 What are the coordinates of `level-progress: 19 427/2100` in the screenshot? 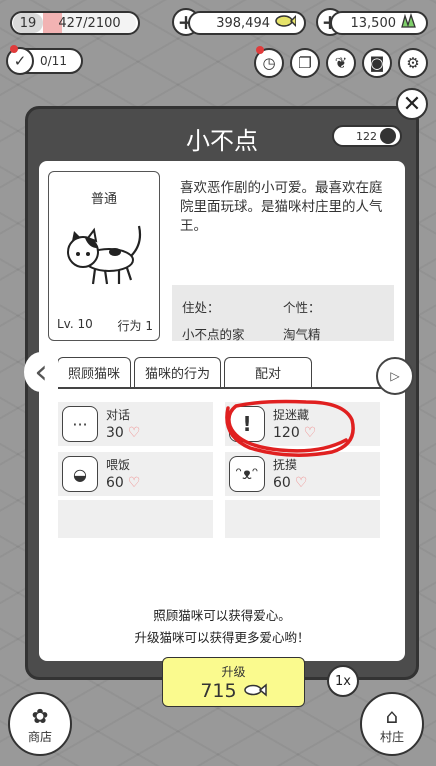 It's located at (75, 23).